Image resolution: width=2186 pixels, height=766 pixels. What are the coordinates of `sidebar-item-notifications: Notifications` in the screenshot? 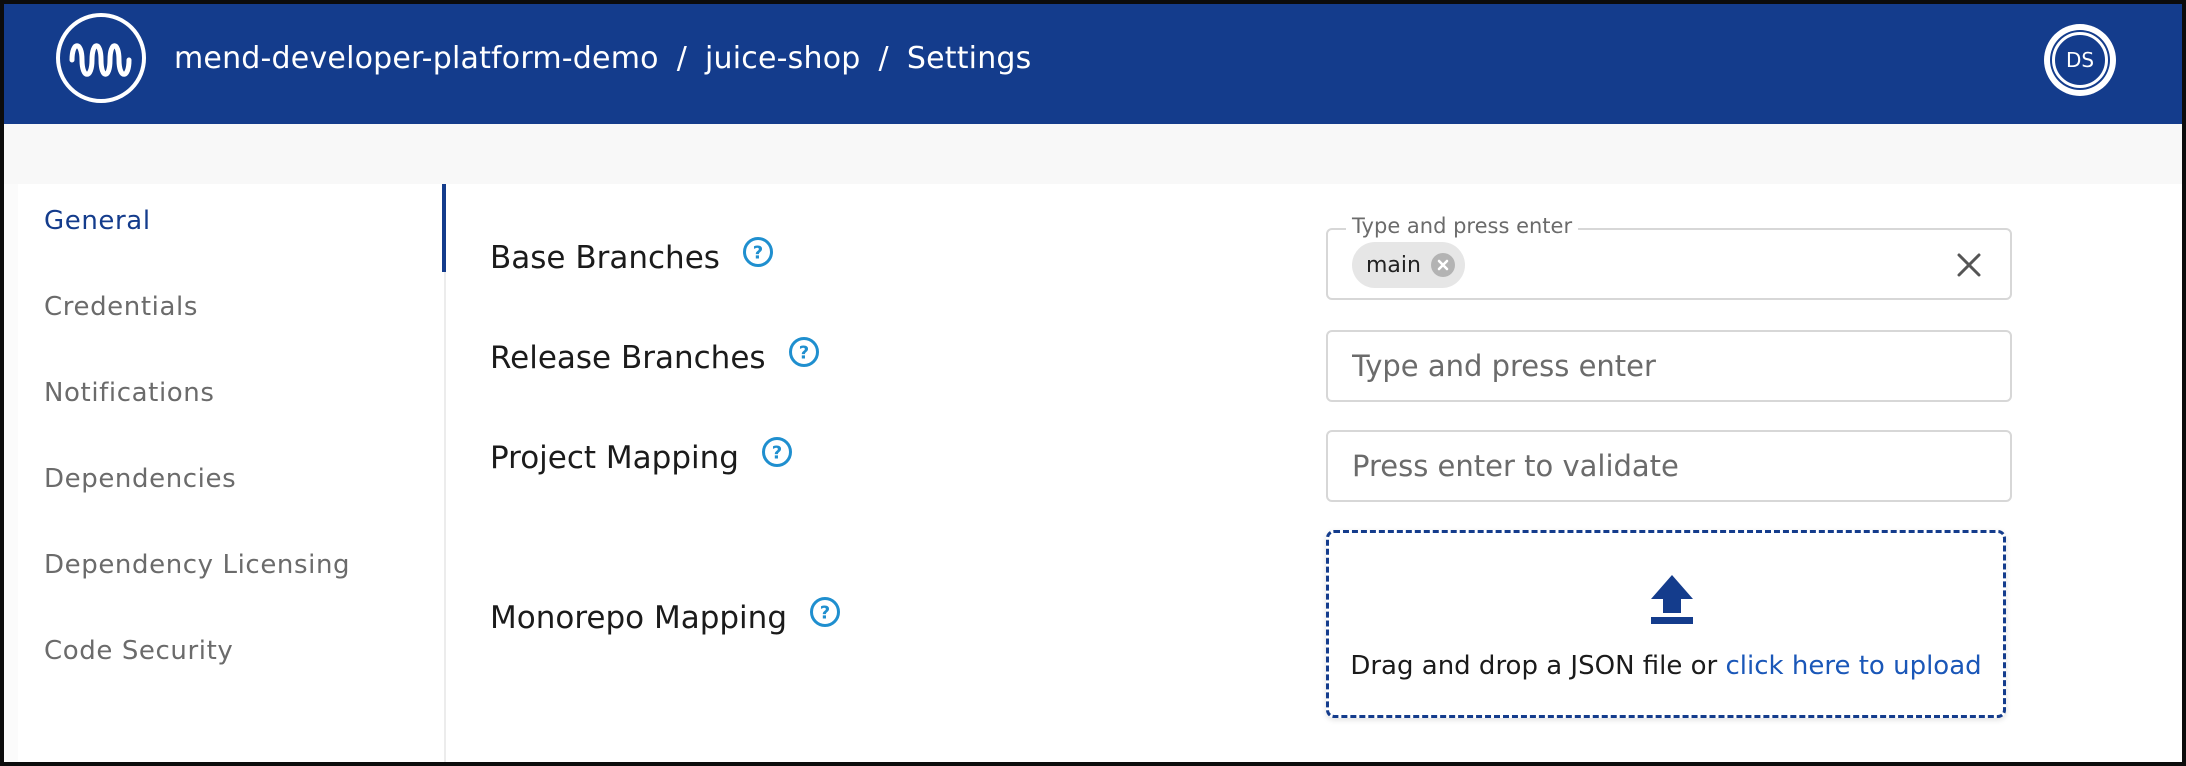 It's located at (129, 398).